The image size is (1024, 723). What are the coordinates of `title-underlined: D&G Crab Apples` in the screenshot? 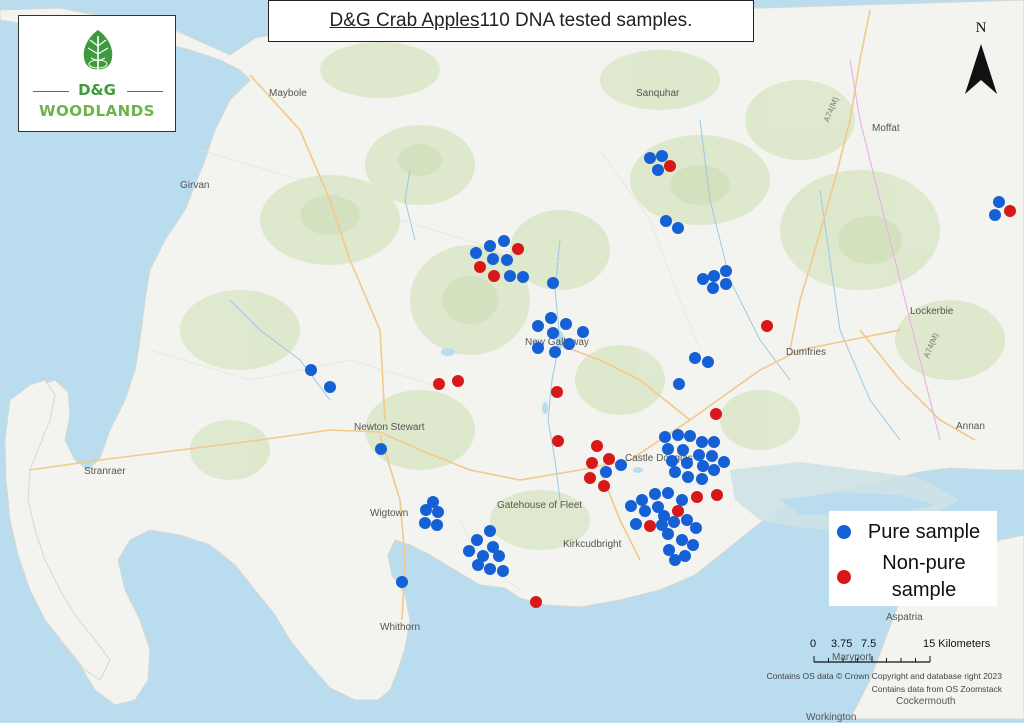 It's located at (404, 20).